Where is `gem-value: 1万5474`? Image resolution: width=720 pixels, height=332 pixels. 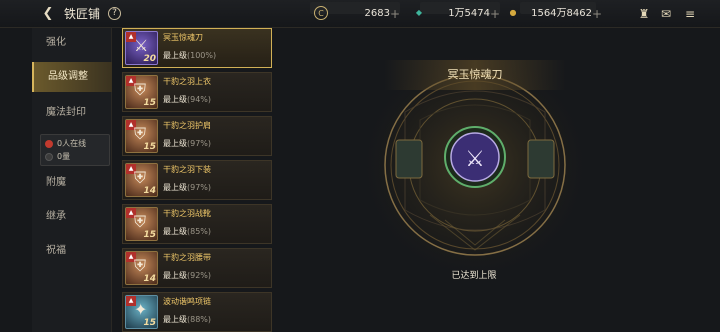
gem-value: 1万5474 is located at coordinates (469, 13).